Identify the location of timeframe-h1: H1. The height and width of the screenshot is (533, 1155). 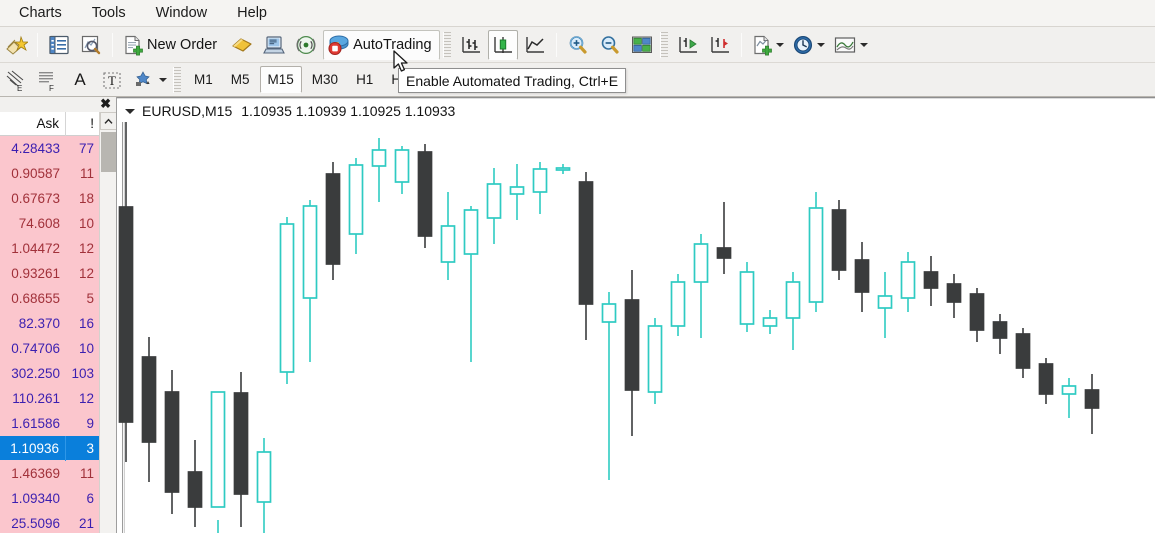
(364, 79).